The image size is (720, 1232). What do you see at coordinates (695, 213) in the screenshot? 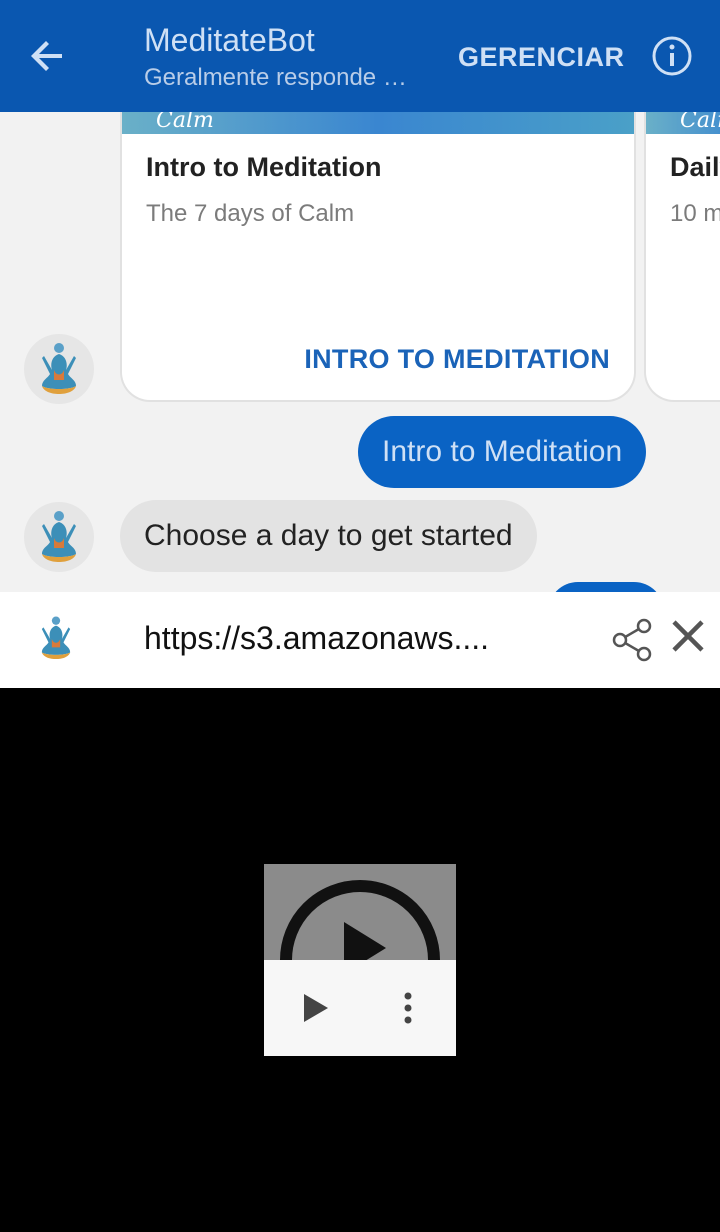
I see `card-subtitle: 10 m` at bounding box center [695, 213].